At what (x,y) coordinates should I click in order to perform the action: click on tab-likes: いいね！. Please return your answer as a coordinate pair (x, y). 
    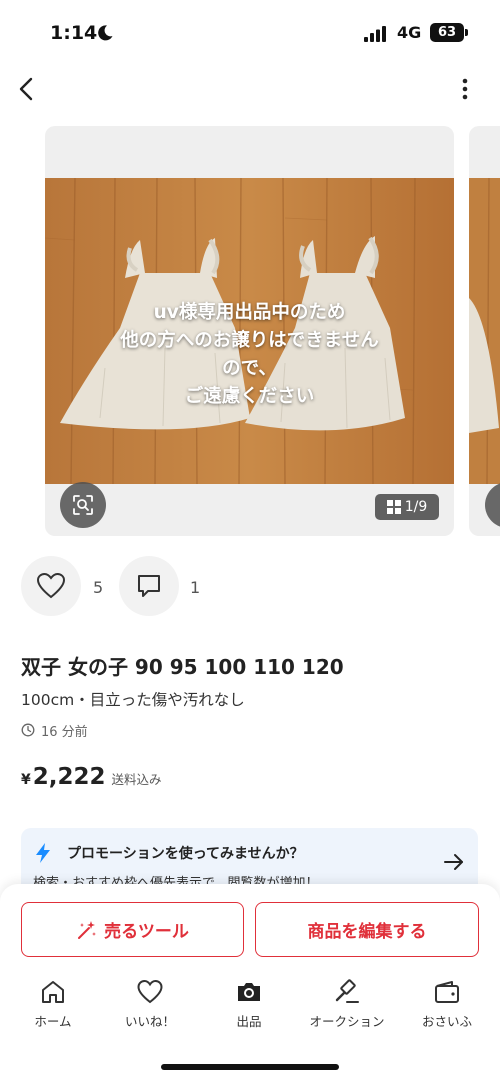
    Looking at the image, I should click on (150, 1004).